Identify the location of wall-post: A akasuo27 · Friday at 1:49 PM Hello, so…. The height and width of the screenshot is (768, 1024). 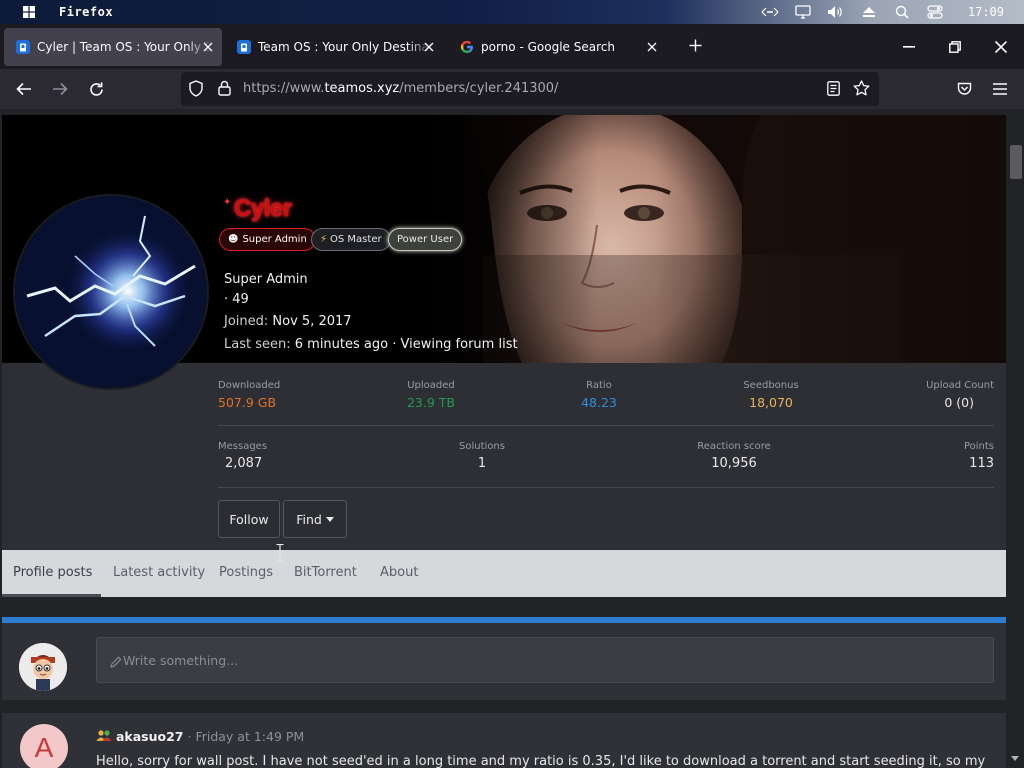
(504, 740).